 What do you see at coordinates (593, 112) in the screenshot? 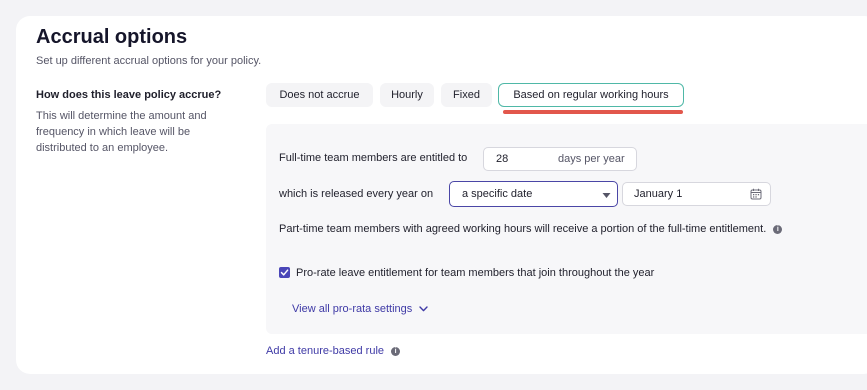
I see `annotation-underline` at bounding box center [593, 112].